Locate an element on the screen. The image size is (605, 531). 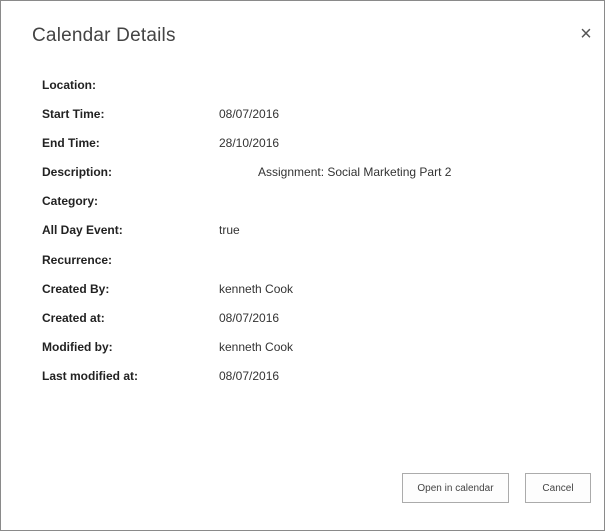
field-label: Modified by: is located at coordinates (77, 346).